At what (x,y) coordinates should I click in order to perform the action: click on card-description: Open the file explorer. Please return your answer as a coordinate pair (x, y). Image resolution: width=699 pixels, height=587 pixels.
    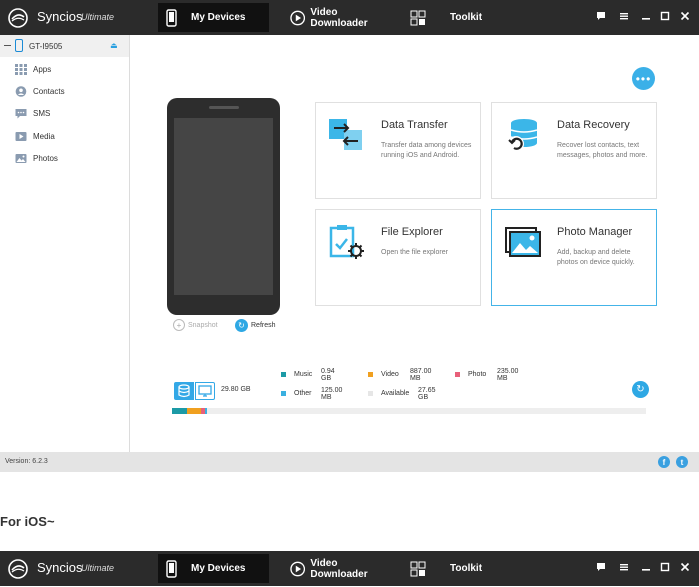
    Looking at the image, I should click on (414, 252).